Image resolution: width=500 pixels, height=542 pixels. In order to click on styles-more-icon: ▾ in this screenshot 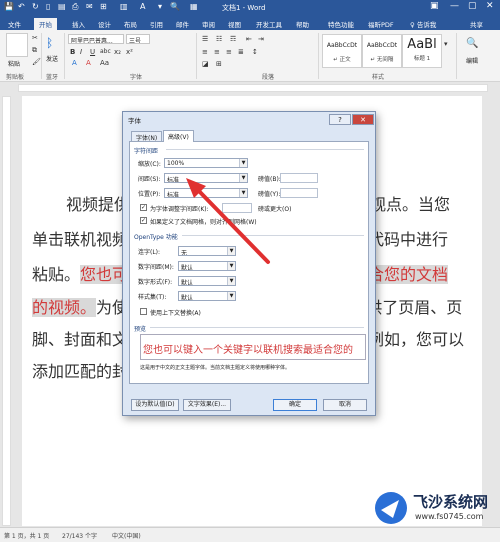, I will do `click(446, 44)`.